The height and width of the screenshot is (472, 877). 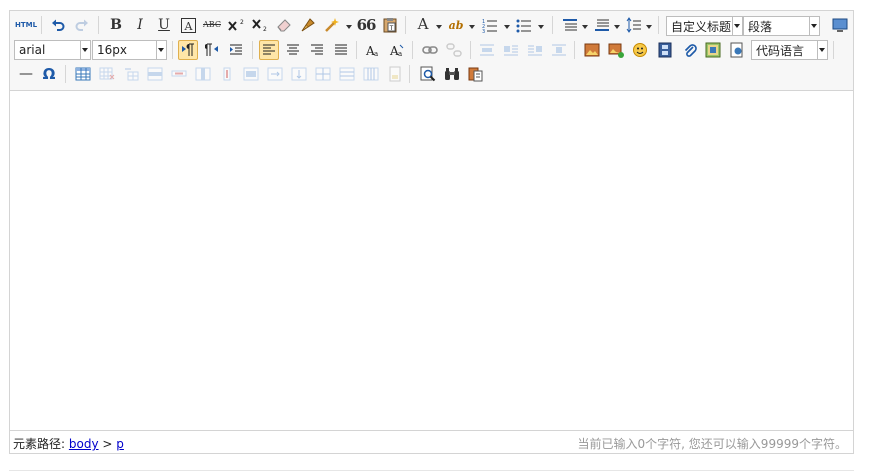 I want to click on insert-paragraph-before-table-button, so click(x=131, y=74).